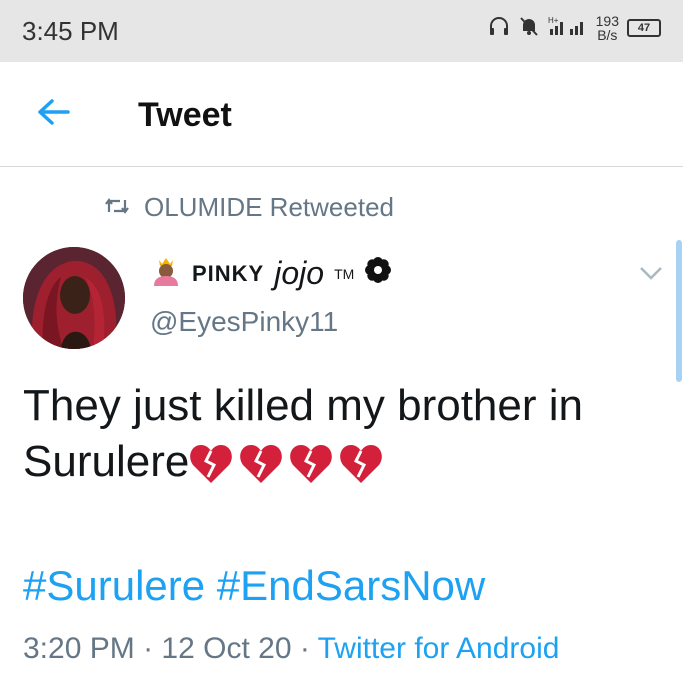 This screenshot has height=689, width=683. I want to click on tweet-source-link: Twitter for Android, so click(439, 648).